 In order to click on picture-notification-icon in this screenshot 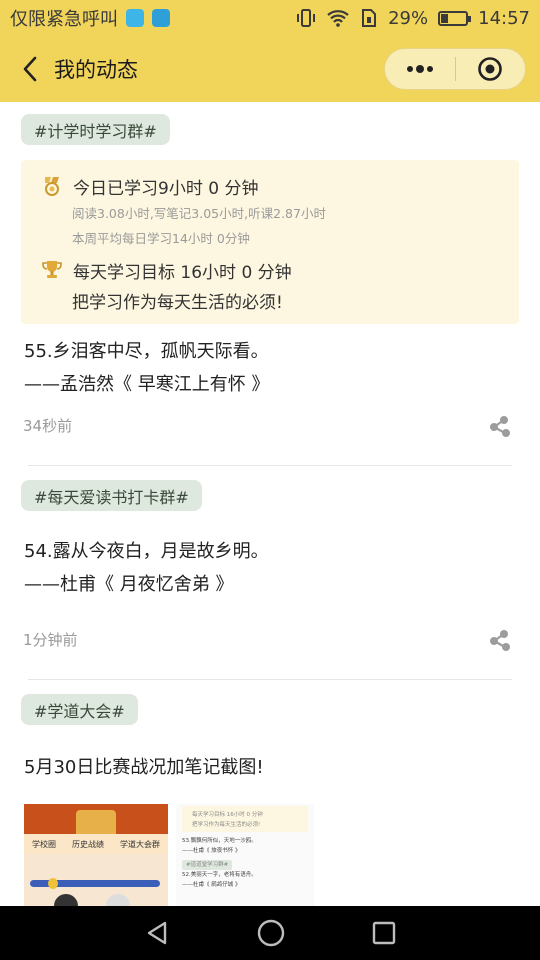, I will do `click(161, 18)`.